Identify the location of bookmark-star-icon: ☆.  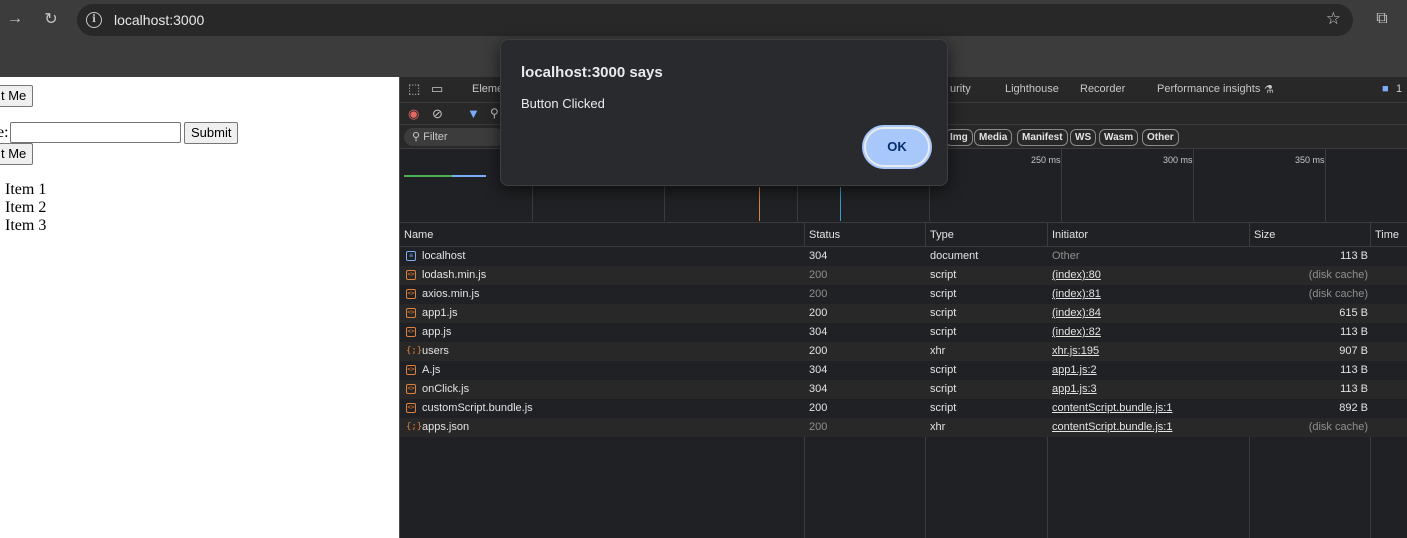
(1333, 19).